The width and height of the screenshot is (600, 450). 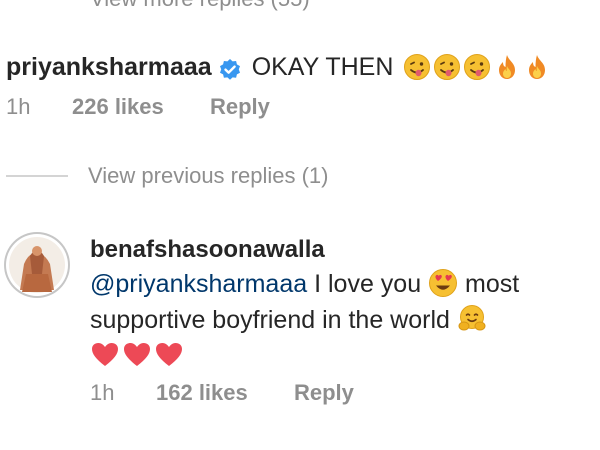 I want to click on hearts-row, so click(x=342, y=355).